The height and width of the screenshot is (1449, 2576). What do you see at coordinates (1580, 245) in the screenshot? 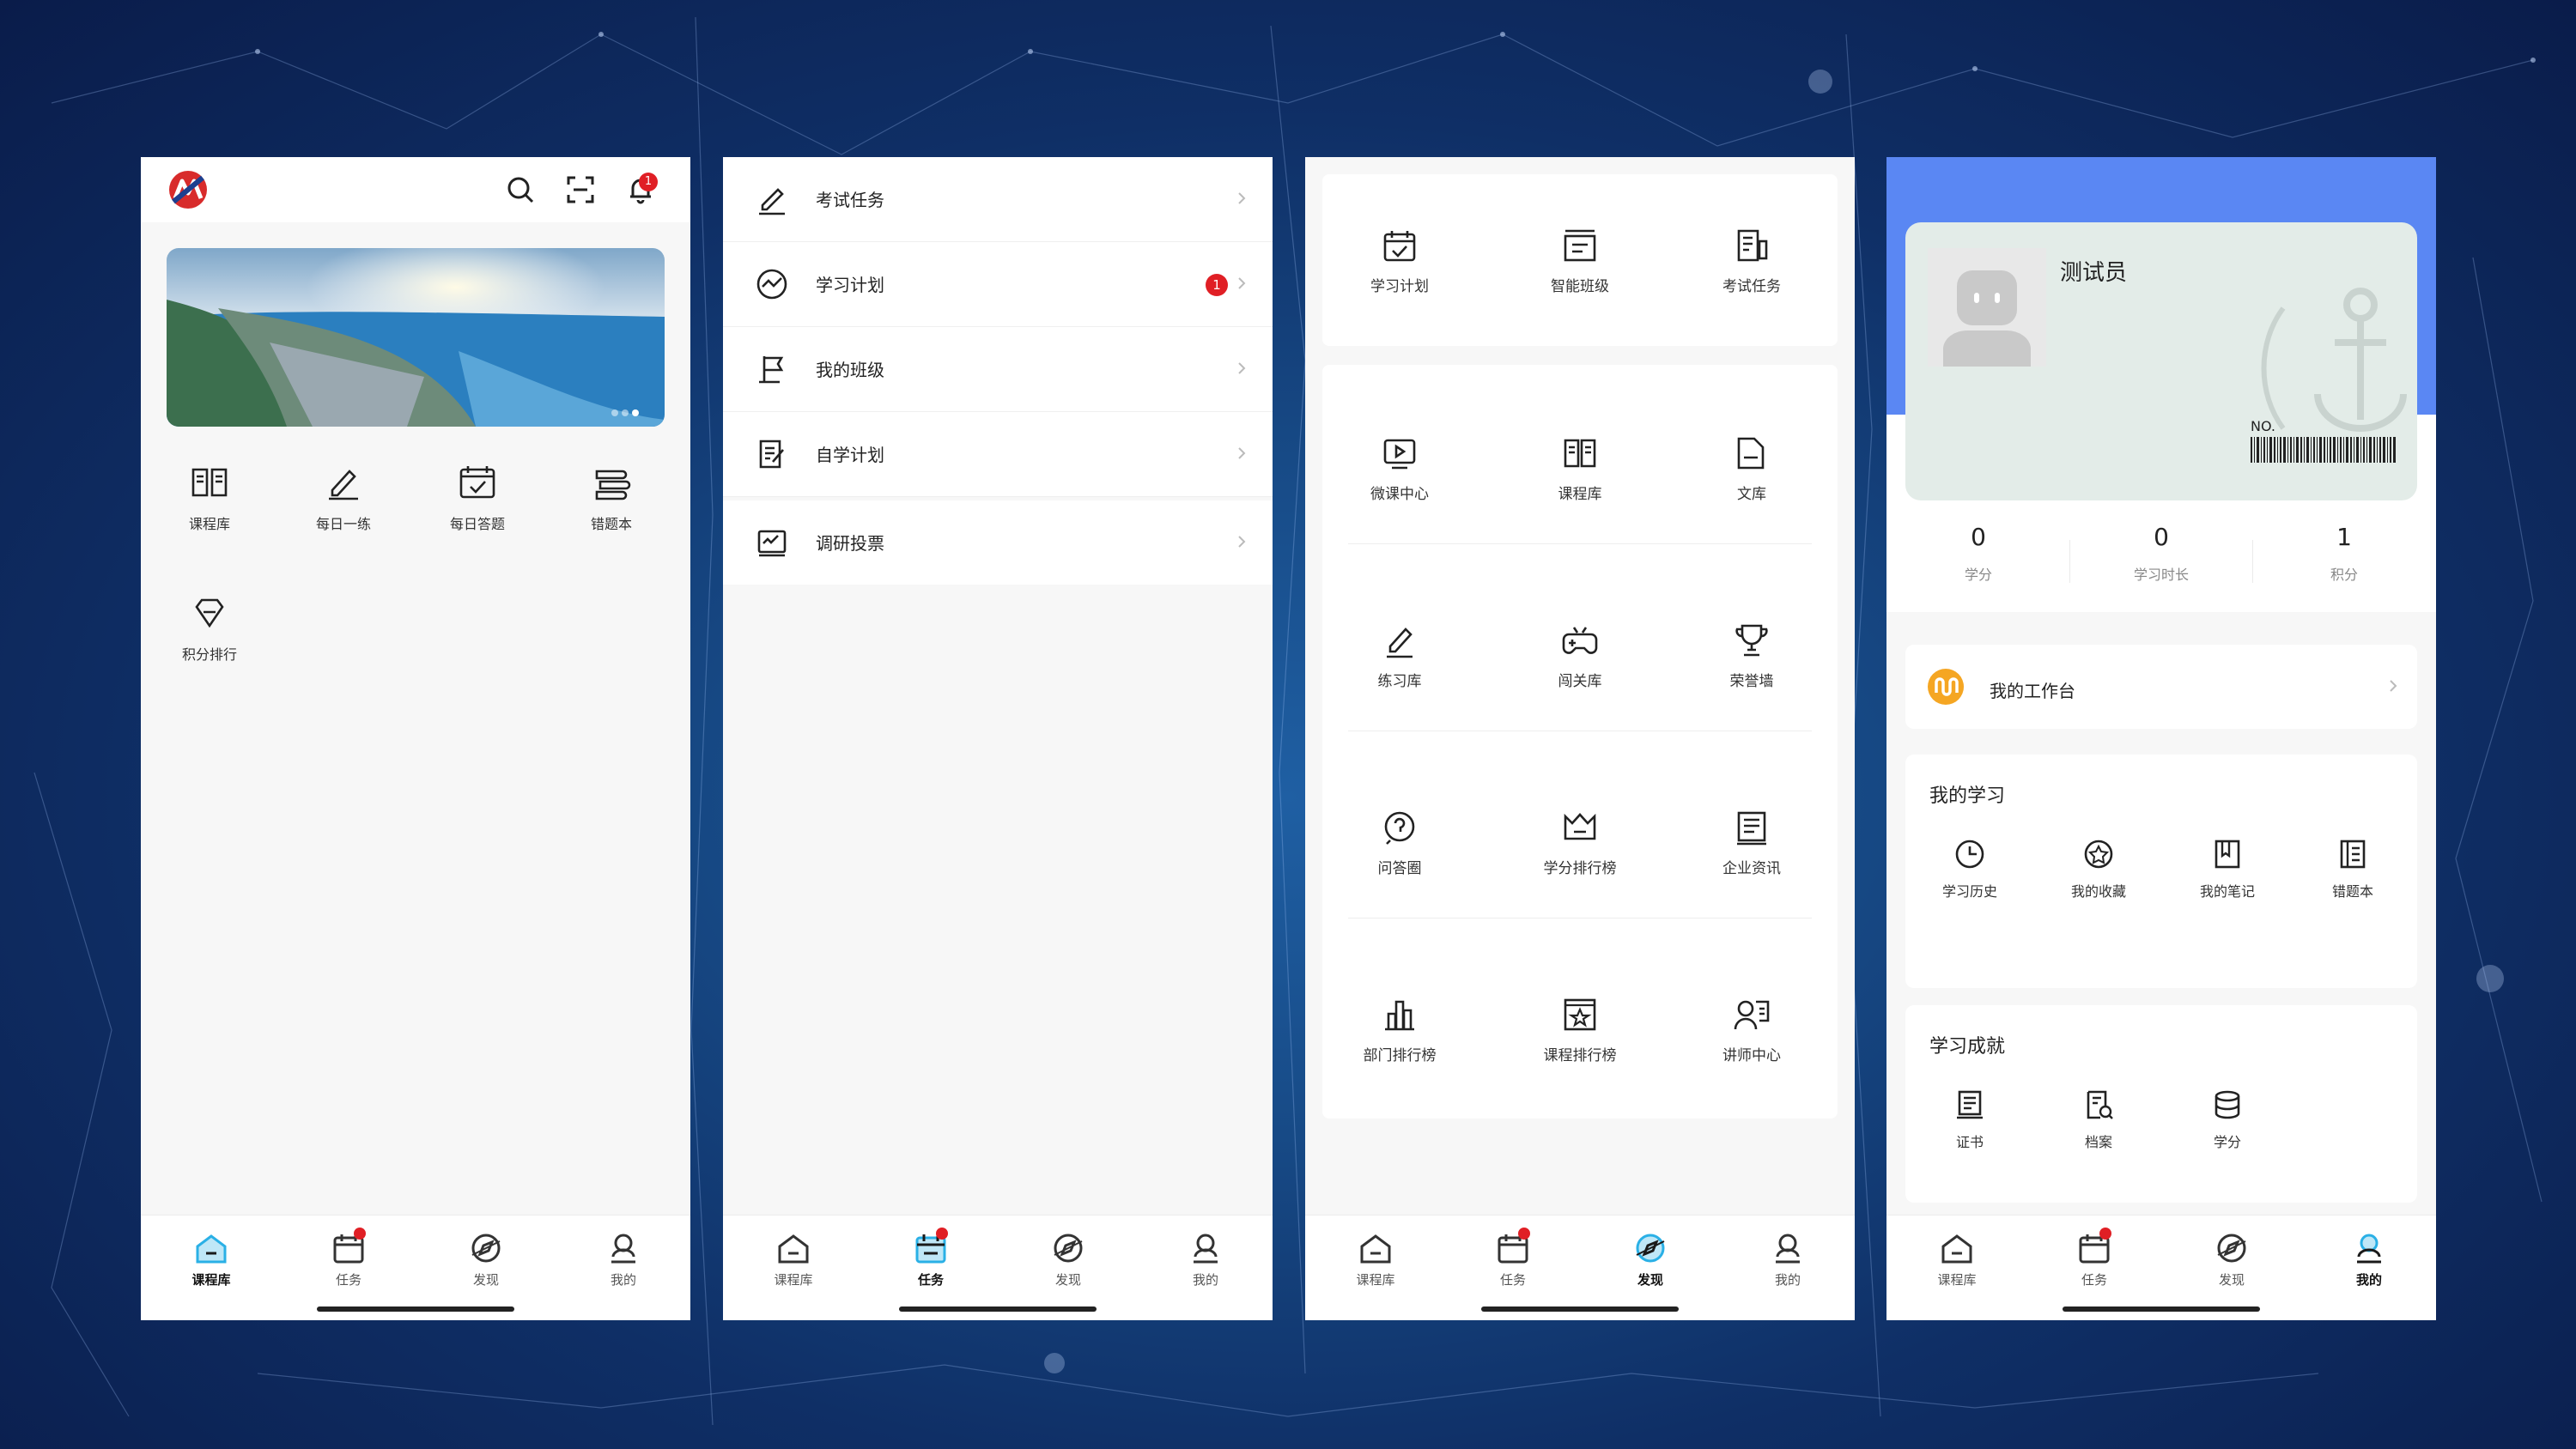
I see `class-icon` at bounding box center [1580, 245].